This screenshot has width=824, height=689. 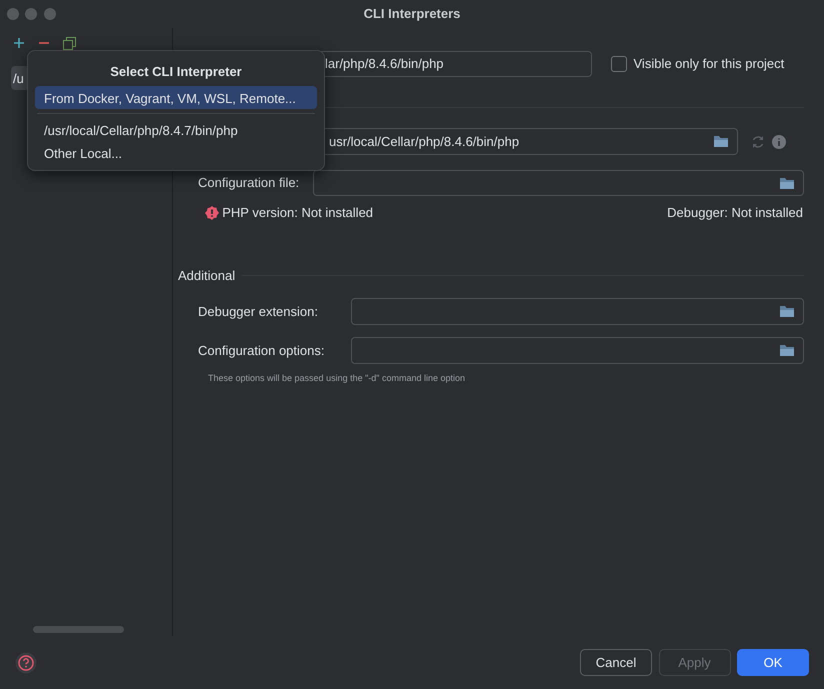 What do you see at coordinates (616, 662) in the screenshot?
I see `dialog-button: Cancel` at bounding box center [616, 662].